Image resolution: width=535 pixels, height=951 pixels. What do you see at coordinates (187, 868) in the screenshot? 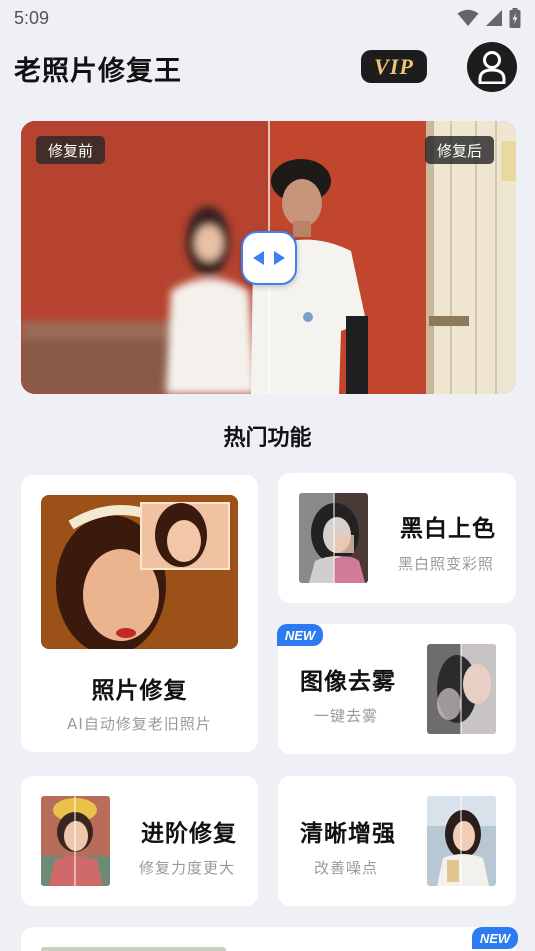
I see `advanced-repair-subtitle: 修复力度更大` at bounding box center [187, 868].